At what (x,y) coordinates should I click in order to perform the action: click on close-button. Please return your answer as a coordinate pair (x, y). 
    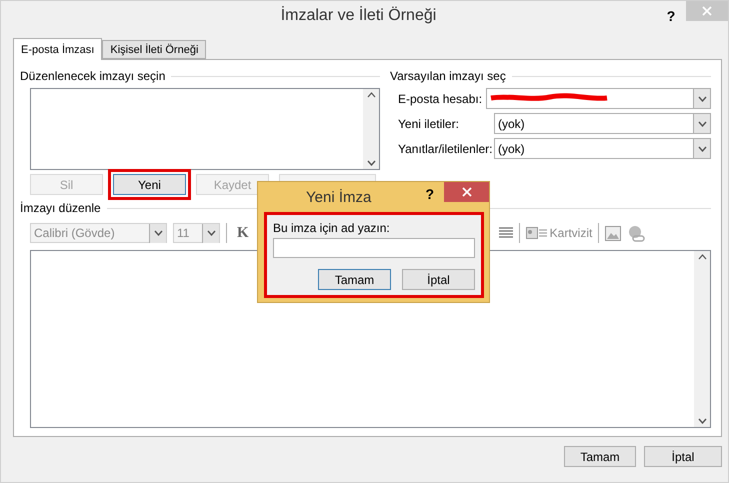
    Looking at the image, I should click on (466, 192).